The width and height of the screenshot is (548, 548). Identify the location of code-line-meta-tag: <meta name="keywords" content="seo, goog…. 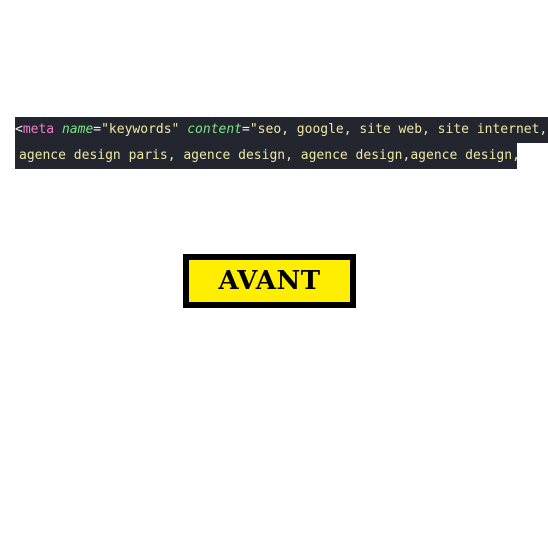
(281, 130).